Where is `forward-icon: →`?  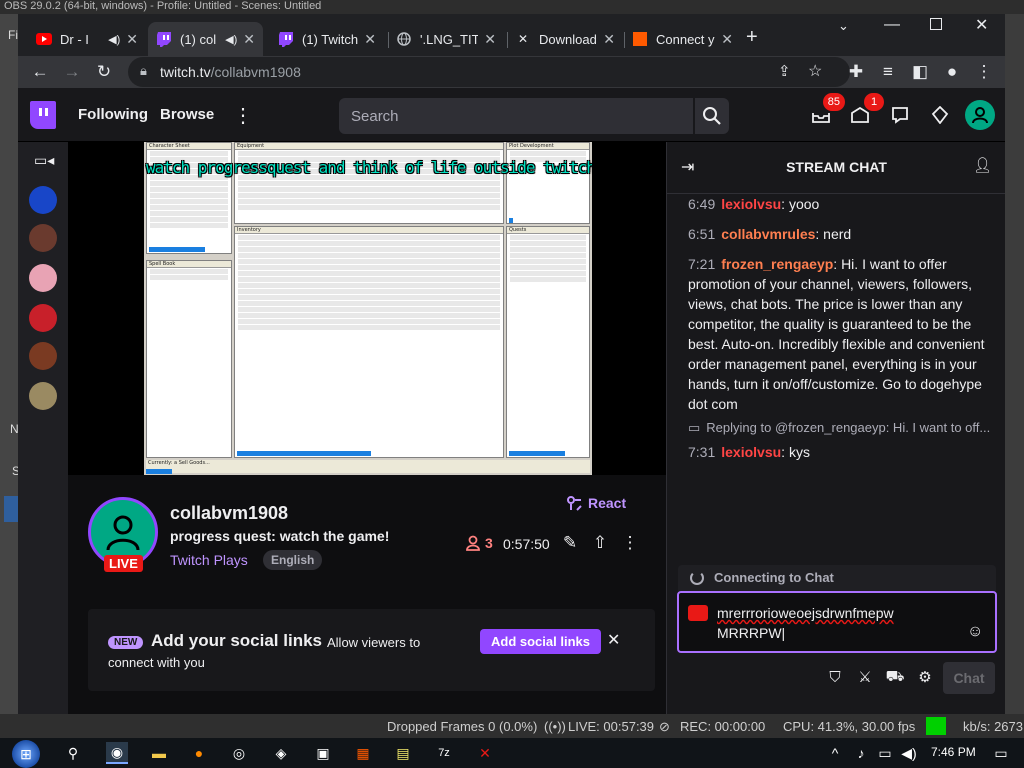 forward-icon: → is located at coordinates (72, 72).